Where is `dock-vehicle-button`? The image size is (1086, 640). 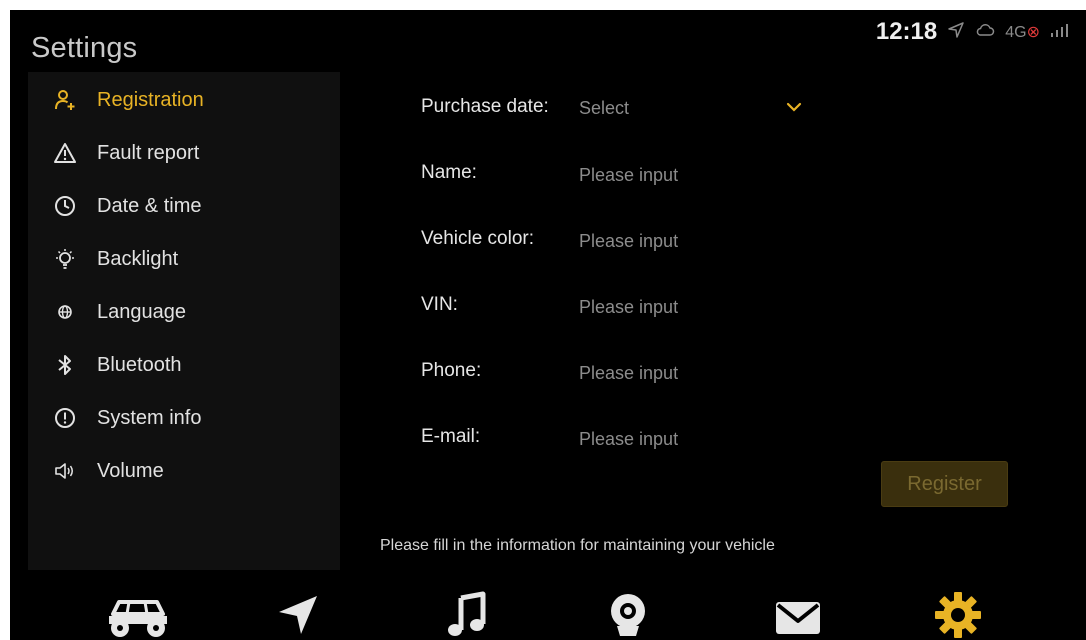
dock-vehicle-button is located at coordinates (138, 615).